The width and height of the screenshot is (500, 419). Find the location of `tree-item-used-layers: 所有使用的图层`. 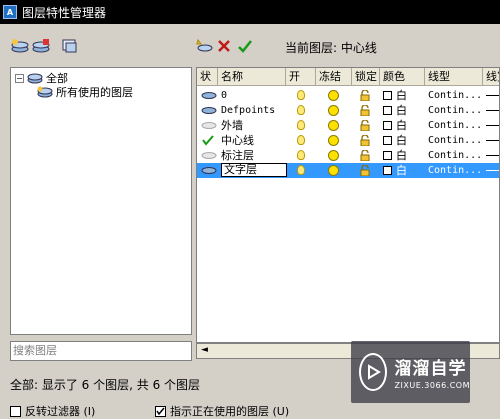

tree-item-used-layers: 所有使用的图层 is located at coordinates (85, 92).